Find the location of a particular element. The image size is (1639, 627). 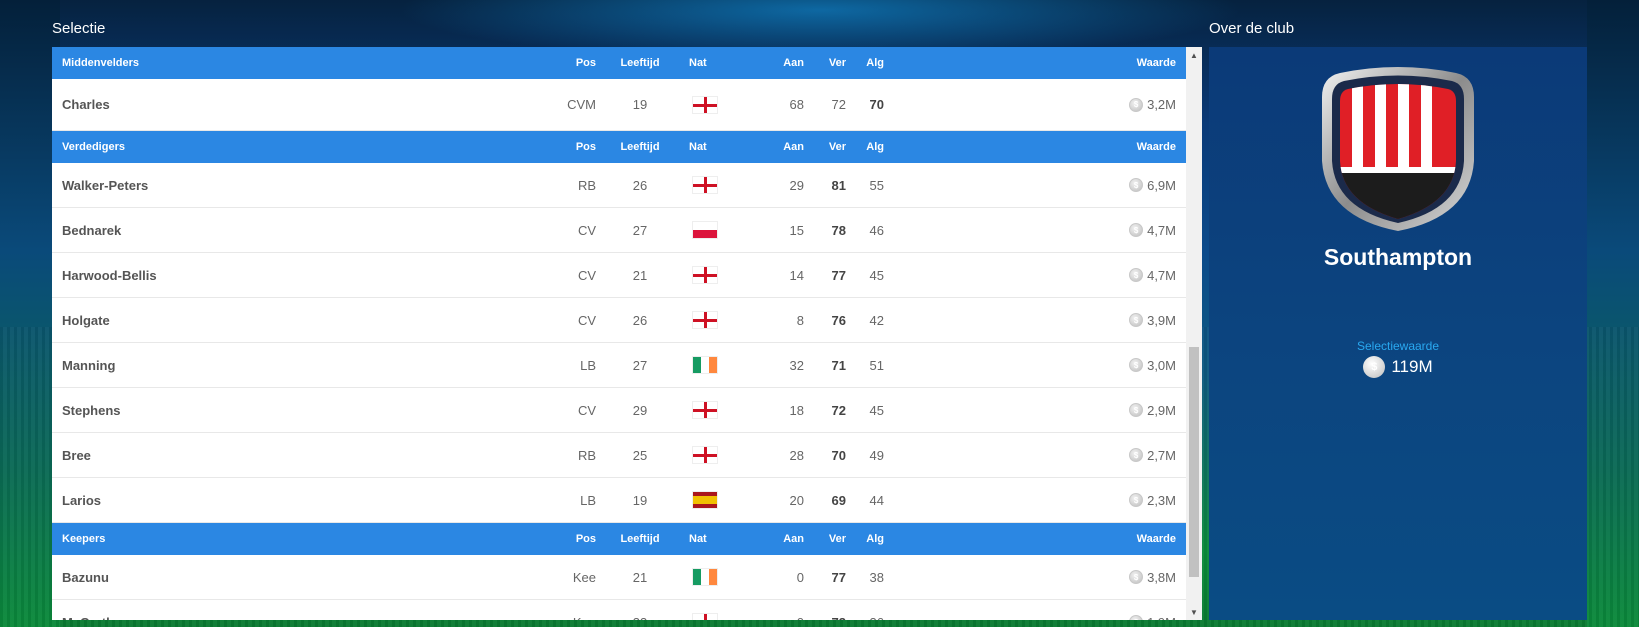

player-defense: 70 is located at coordinates (838, 455).